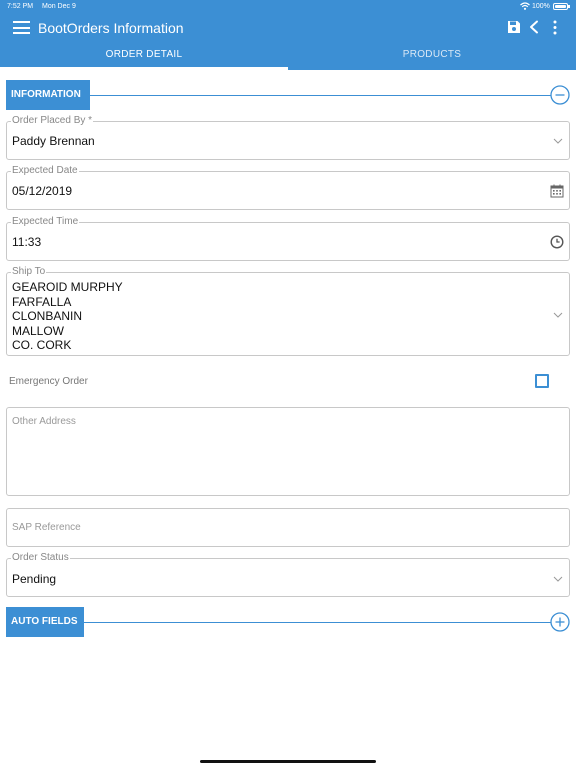 The image size is (576, 768). What do you see at coordinates (59, 6) in the screenshot?
I see `status-date: Mon Dec 9` at bounding box center [59, 6].